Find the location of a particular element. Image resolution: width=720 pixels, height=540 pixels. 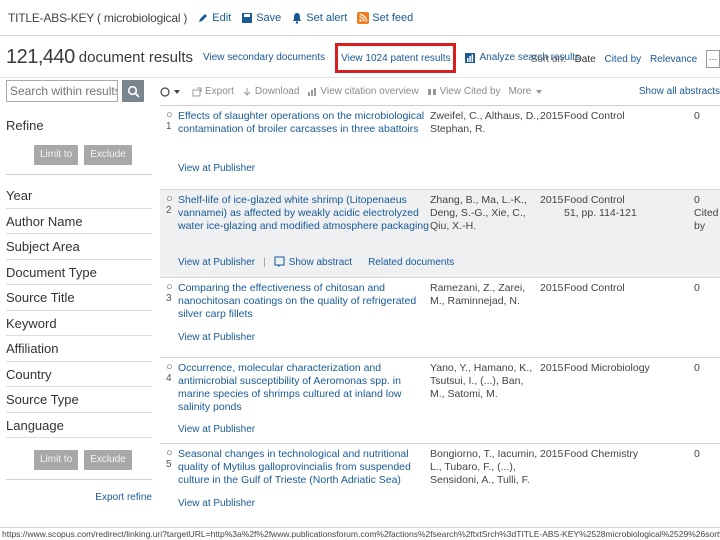

sort-cited-by: Cited by is located at coordinates (622, 59).